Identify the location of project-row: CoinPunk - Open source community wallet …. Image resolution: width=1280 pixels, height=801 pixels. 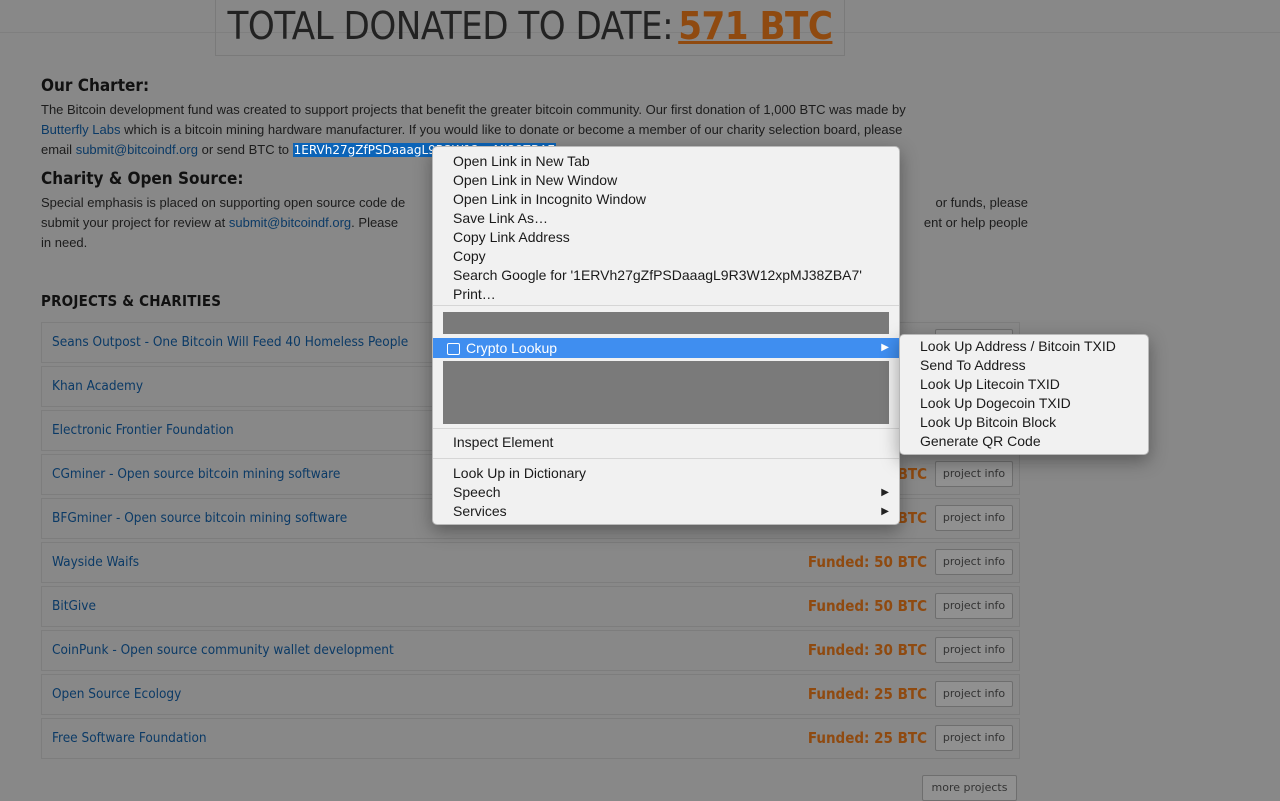
(530, 650).